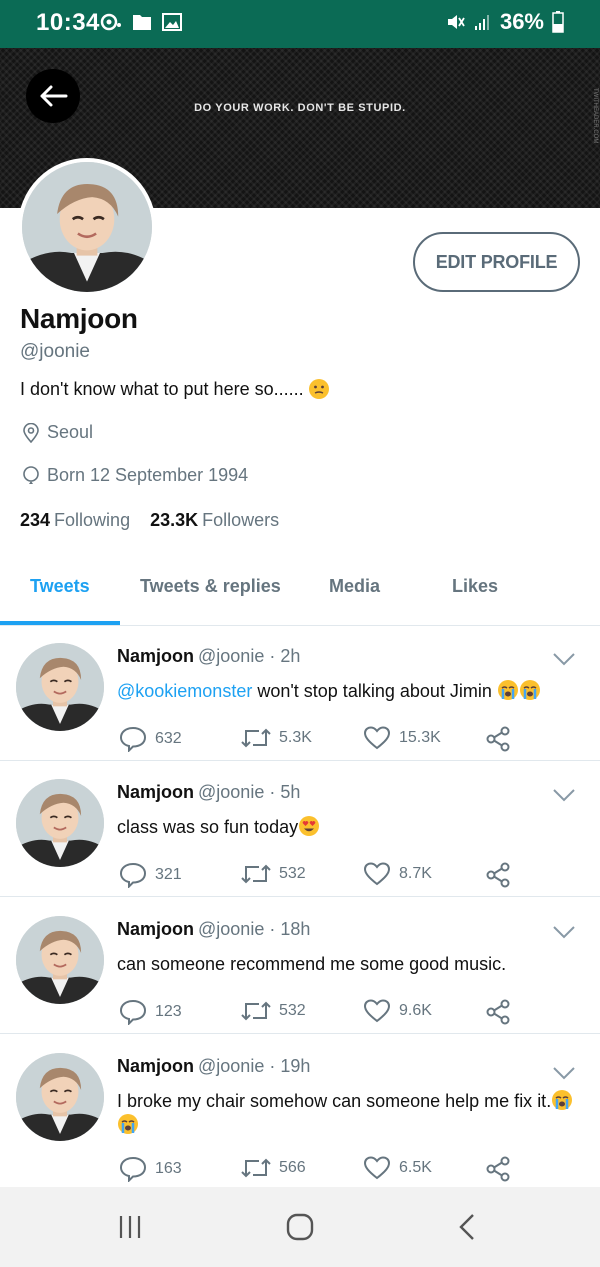 The height and width of the screenshot is (1267, 600). Describe the element at coordinates (415, 873) in the screenshot. I see `like-count: 8.7K` at that location.